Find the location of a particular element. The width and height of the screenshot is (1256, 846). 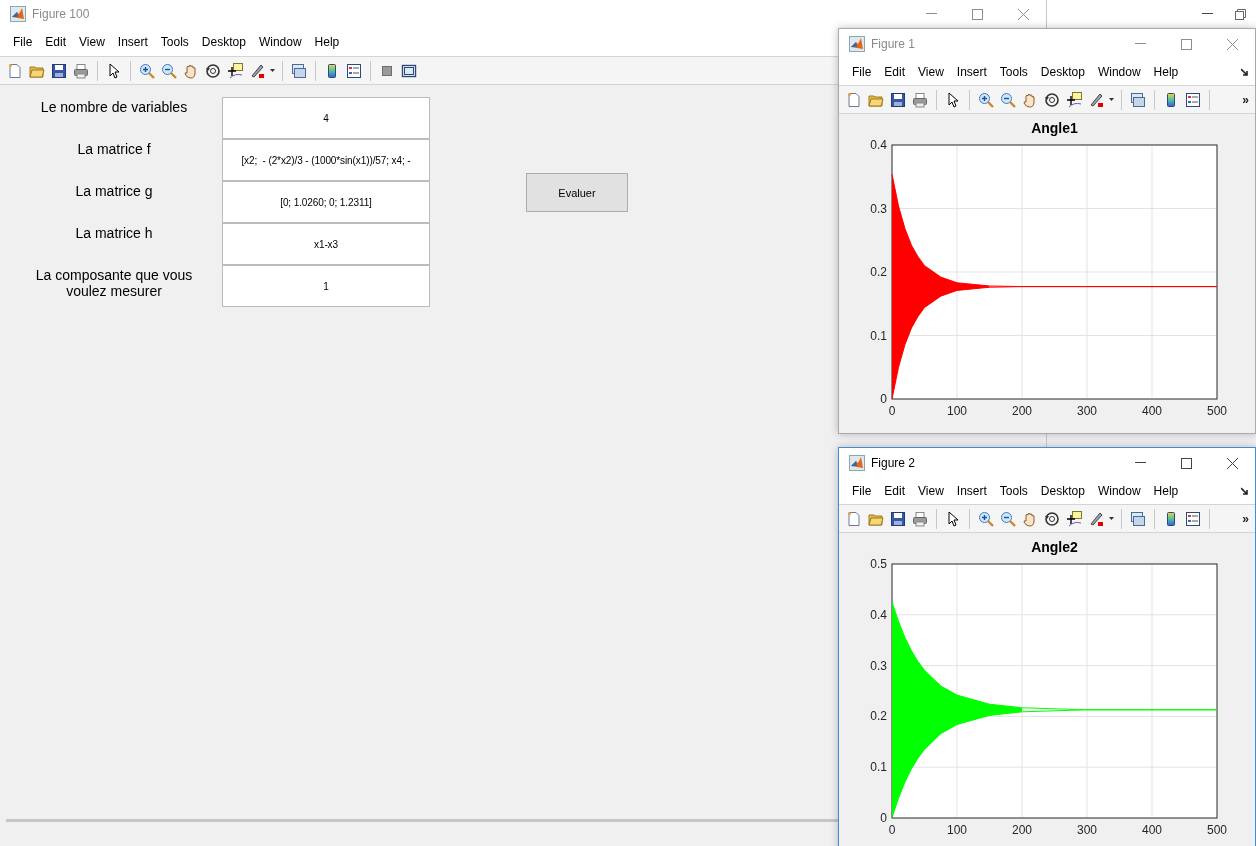

panel-icon is located at coordinates (409, 70).